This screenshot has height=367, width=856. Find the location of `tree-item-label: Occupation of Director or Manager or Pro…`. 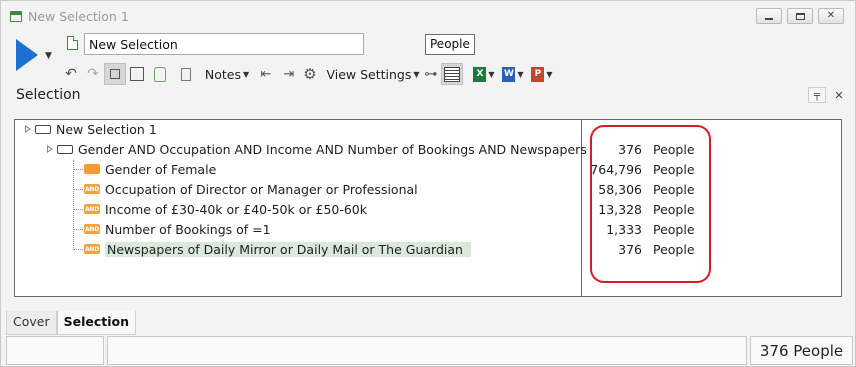

tree-item-label: Occupation of Director or Manager or Pro… is located at coordinates (261, 189).